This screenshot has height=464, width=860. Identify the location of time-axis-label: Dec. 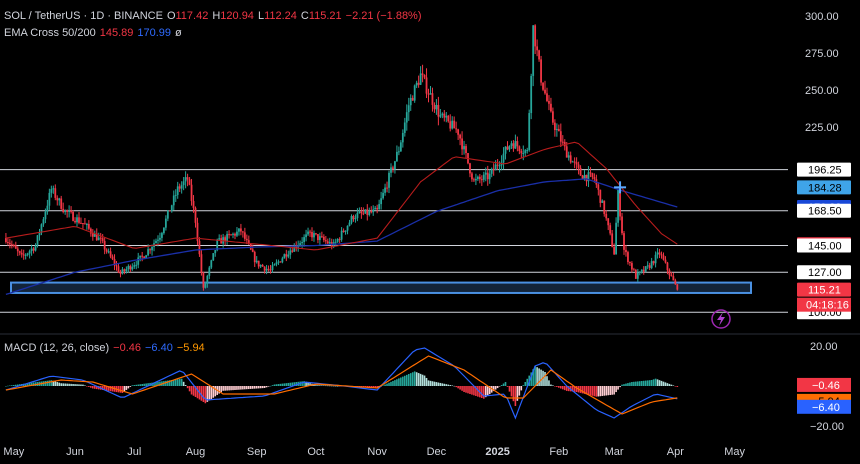
(437, 452).